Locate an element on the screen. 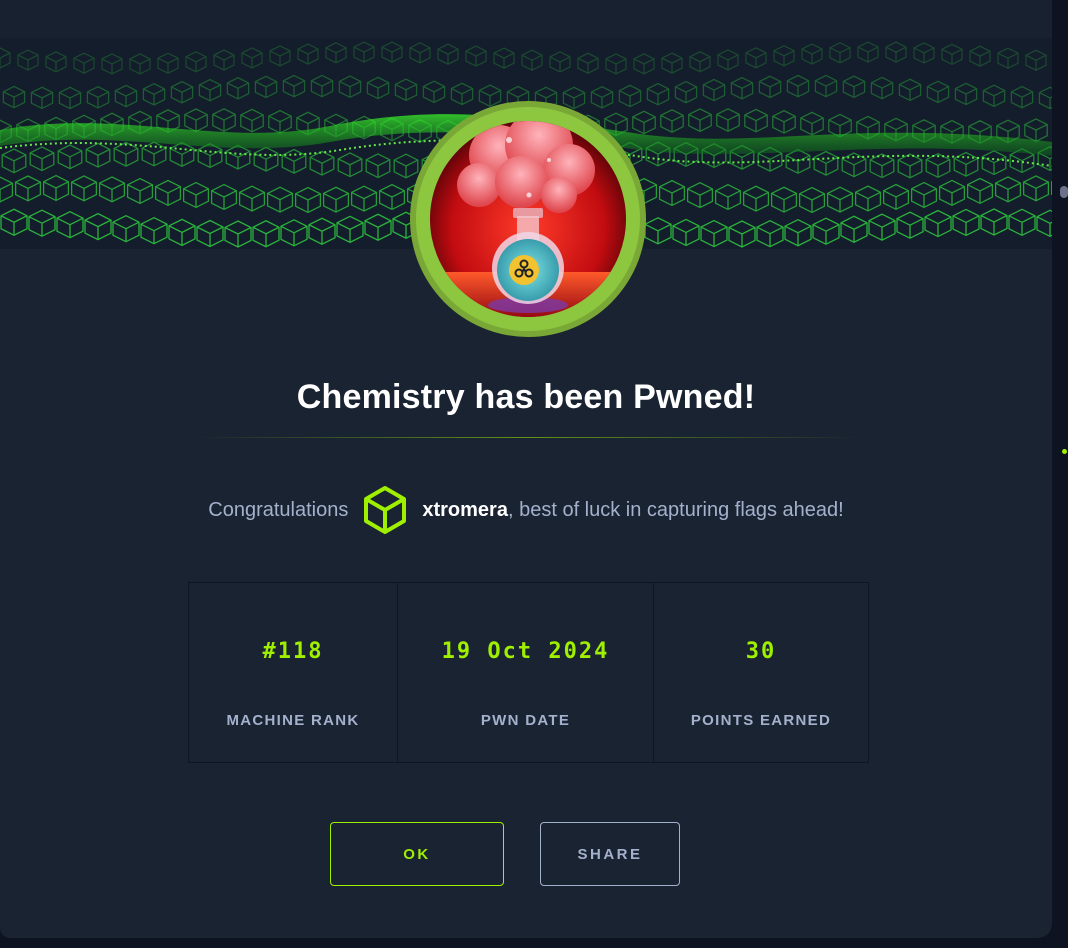  stat-points-earned: 30 POINTS EARNED is located at coordinates (761, 672).